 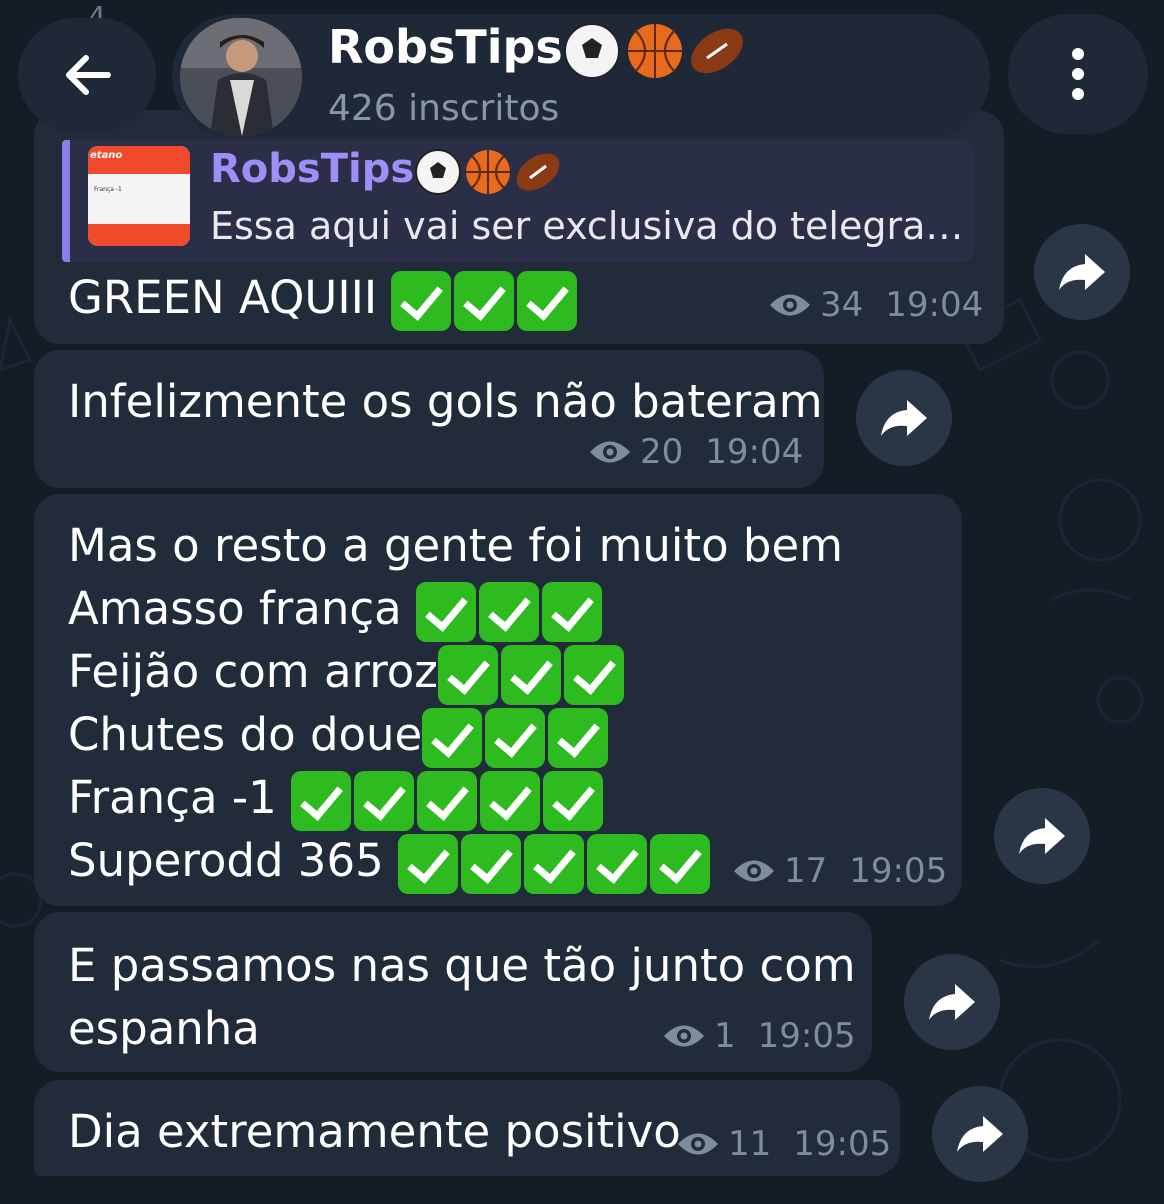 I want to click on reply-thumbnail: etano França -1, so click(x=139, y=196).